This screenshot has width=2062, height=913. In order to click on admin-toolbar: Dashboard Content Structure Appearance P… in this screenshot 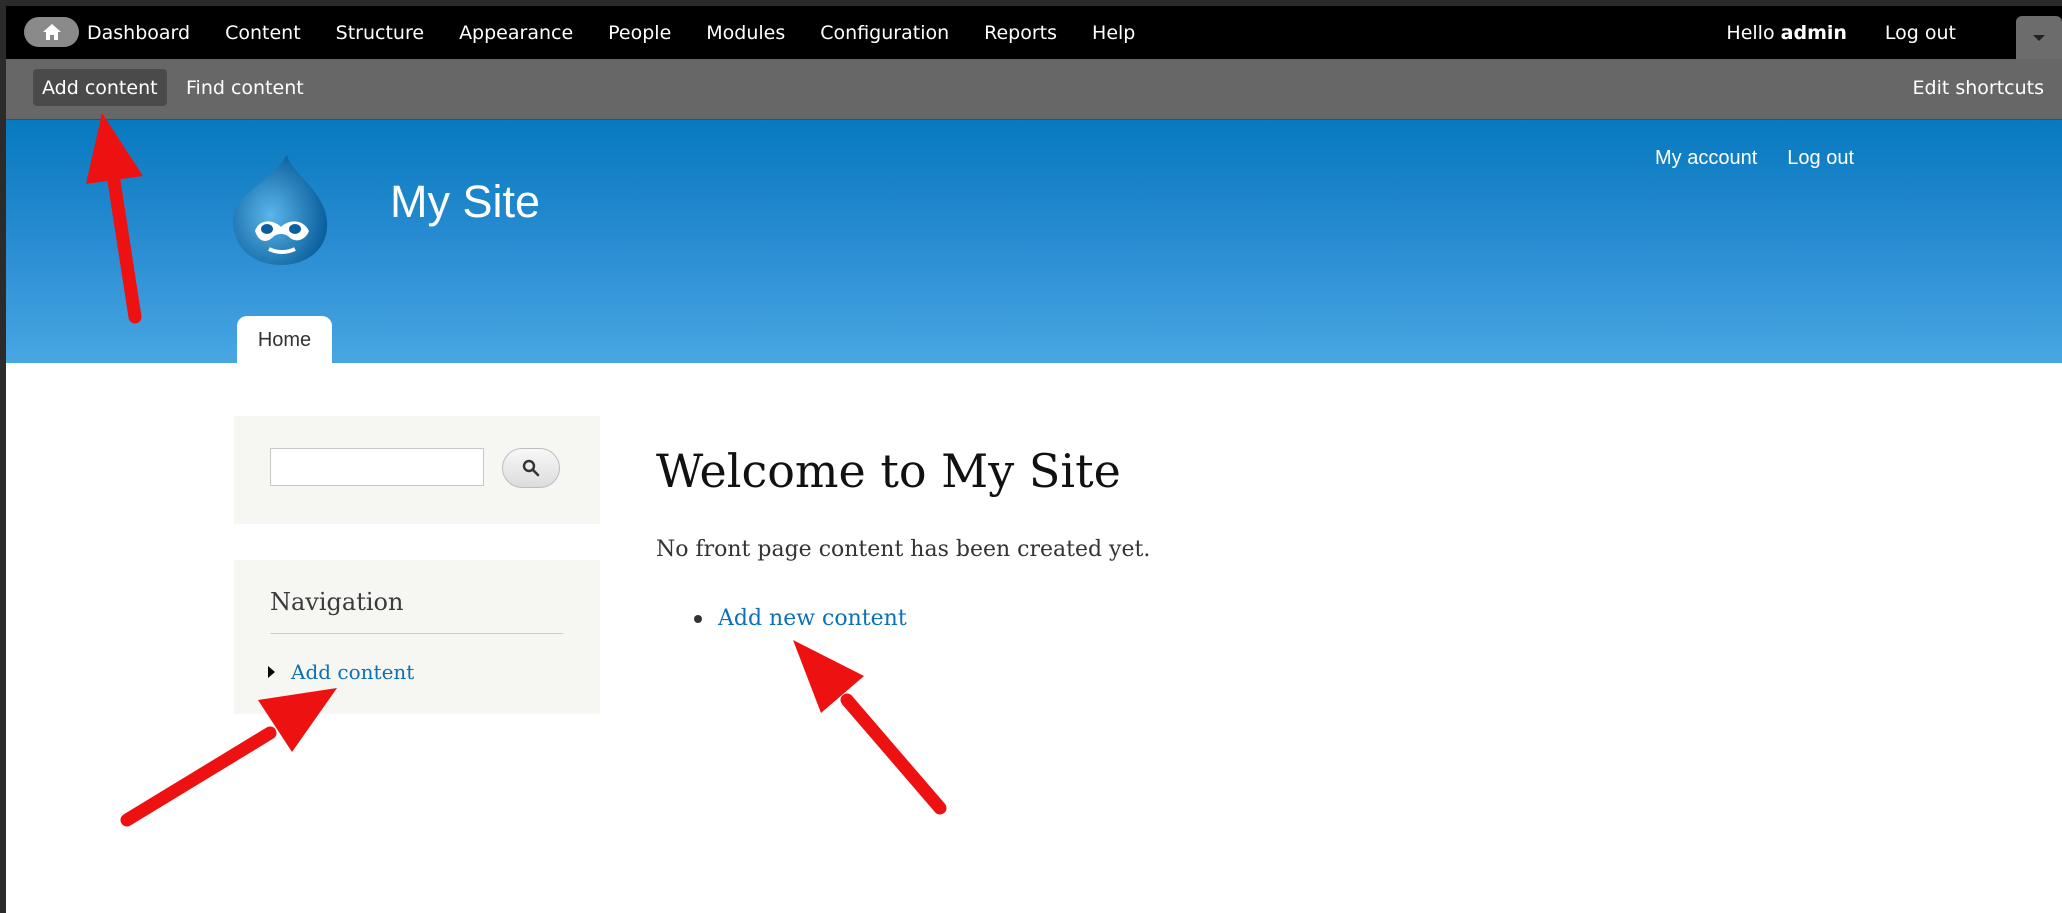, I will do `click(1034, 32)`.